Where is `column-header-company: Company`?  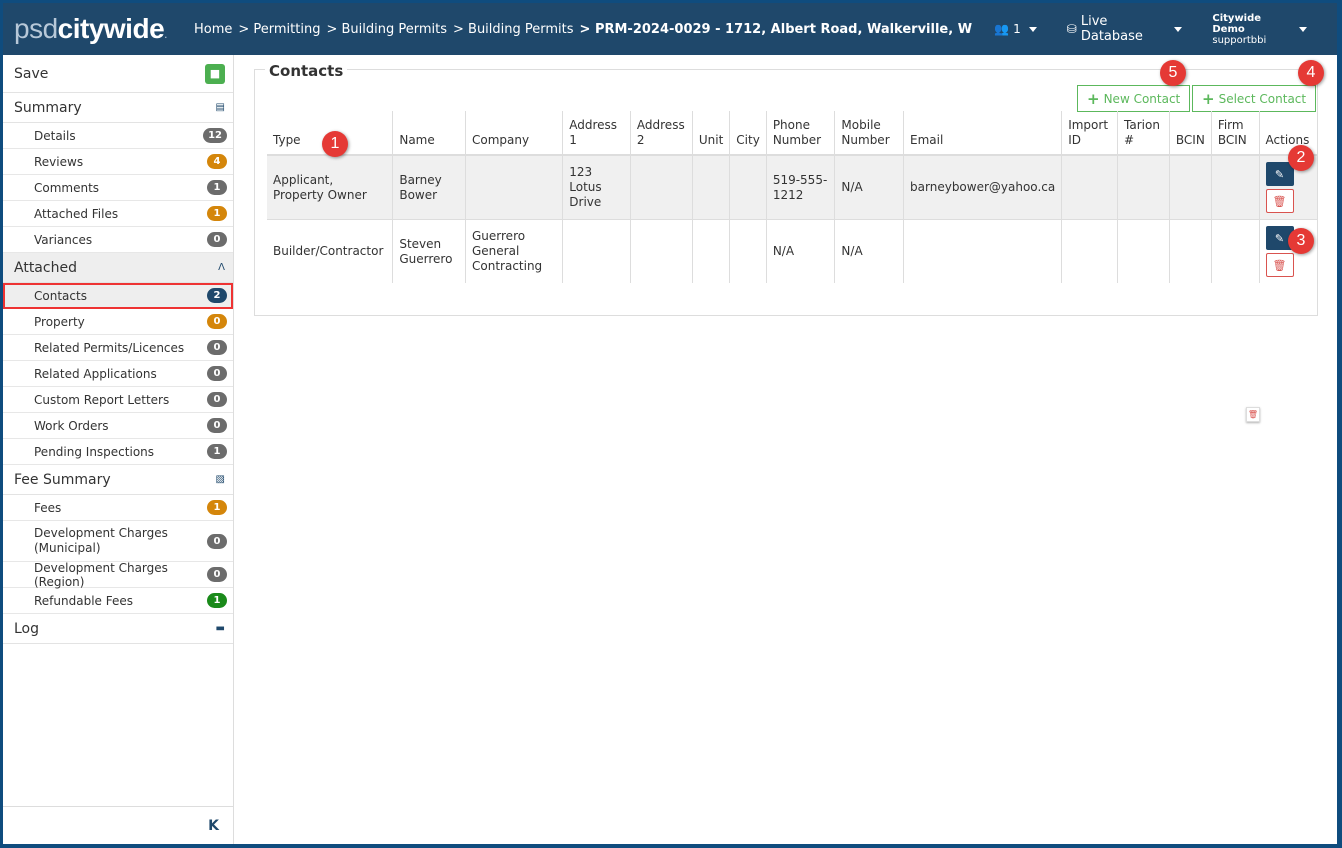
column-header-company: Company is located at coordinates (513, 133).